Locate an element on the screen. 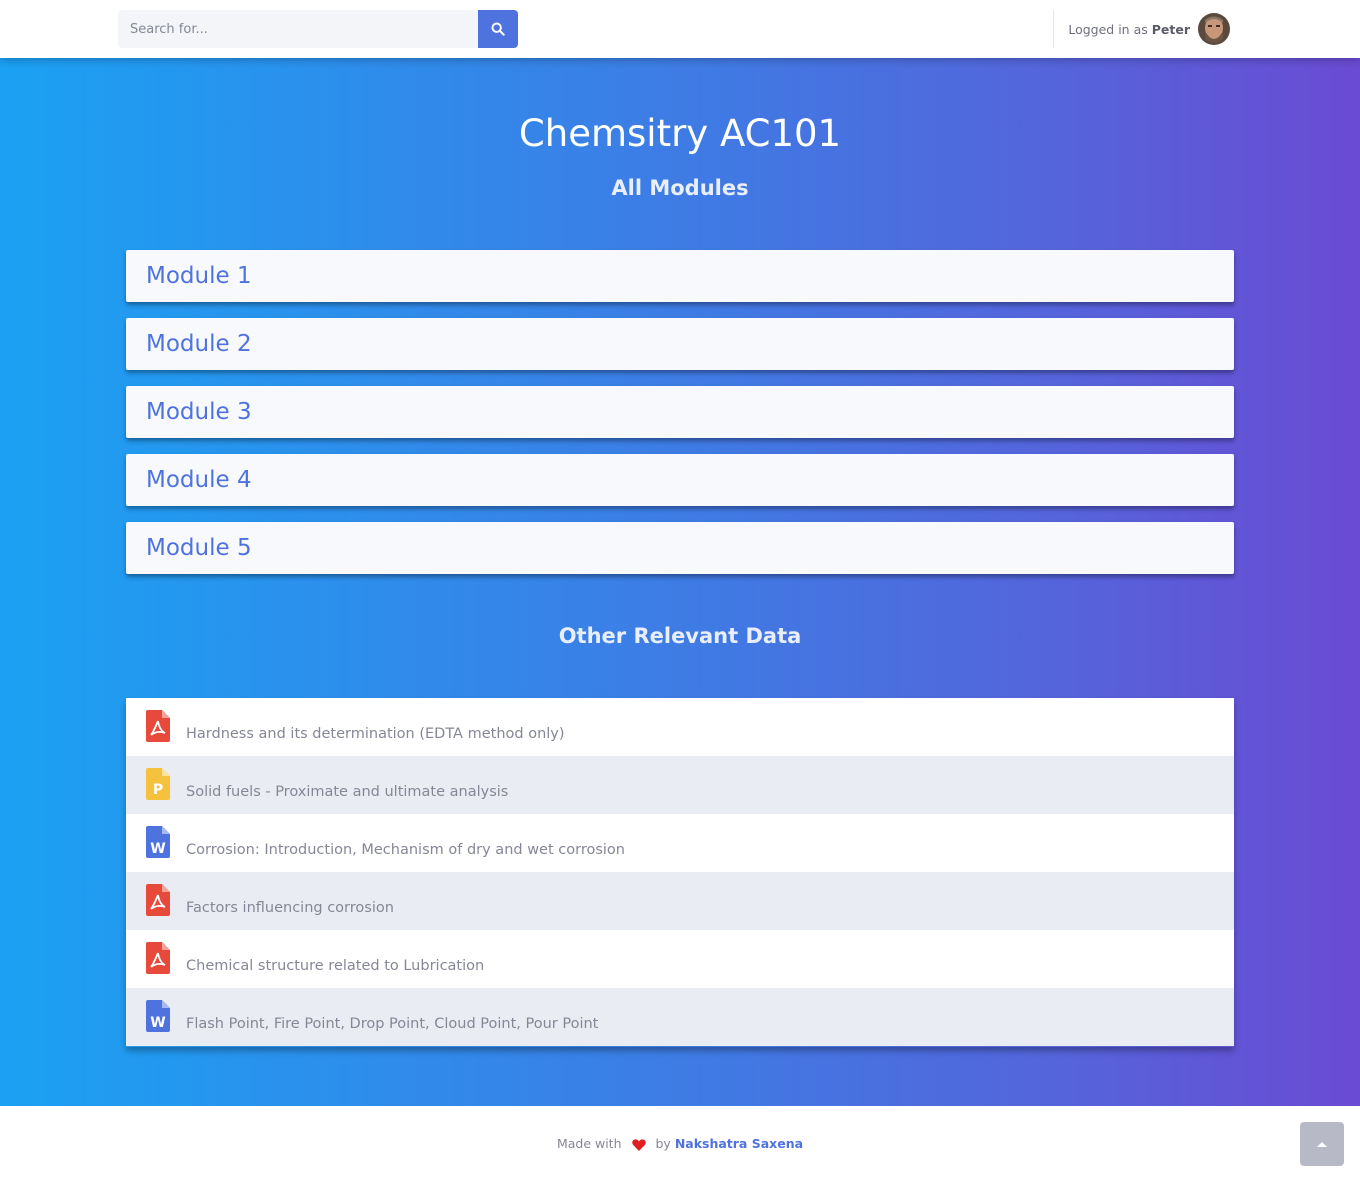  author-link: Nakshatra Saxena is located at coordinates (739, 1143).